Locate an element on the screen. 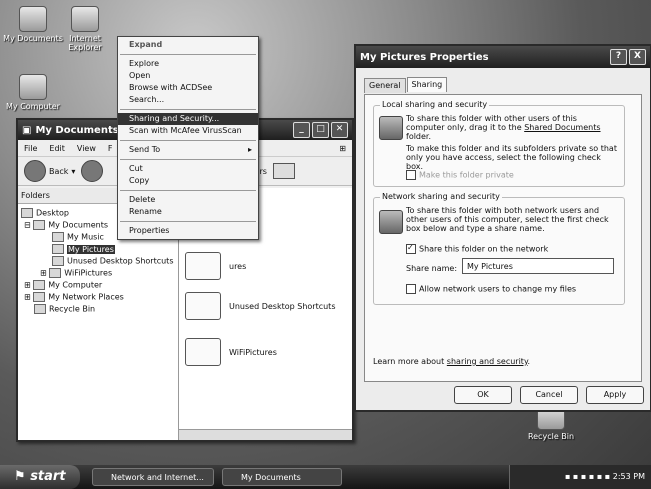 The height and width of the screenshot is (489, 651). ok-button: OK is located at coordinates (483, 395).